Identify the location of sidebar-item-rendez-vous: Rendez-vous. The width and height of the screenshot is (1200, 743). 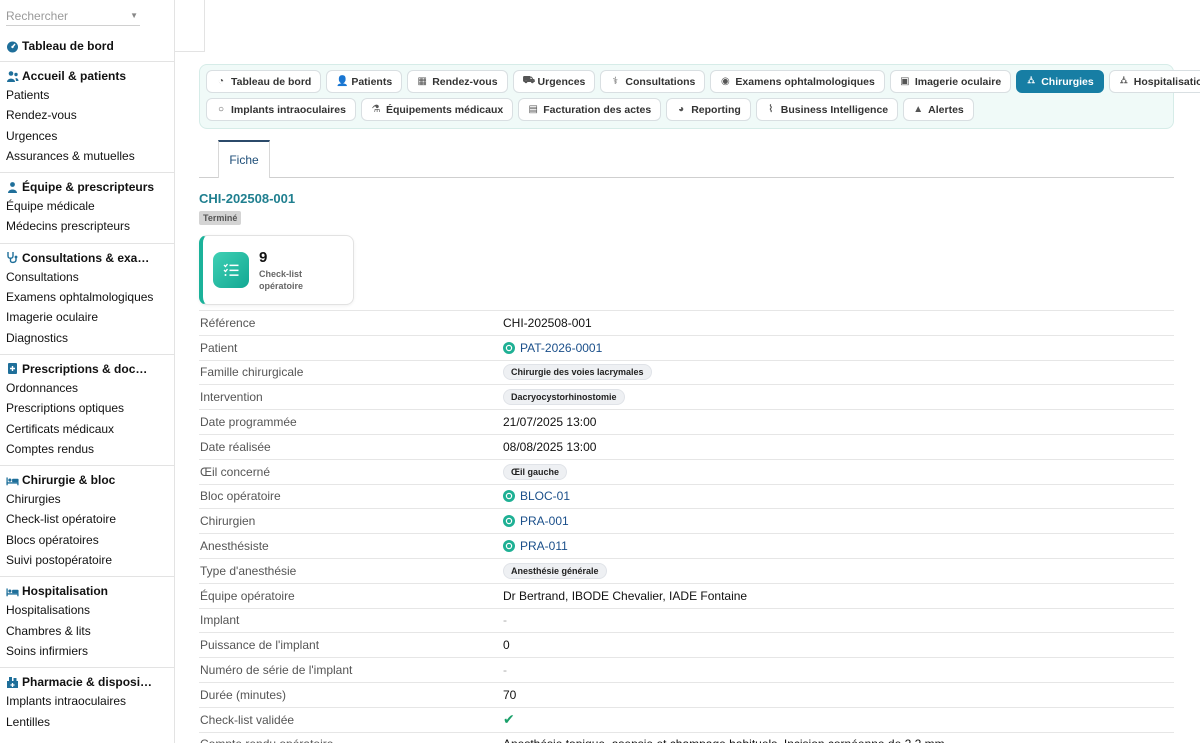
(87, 115).